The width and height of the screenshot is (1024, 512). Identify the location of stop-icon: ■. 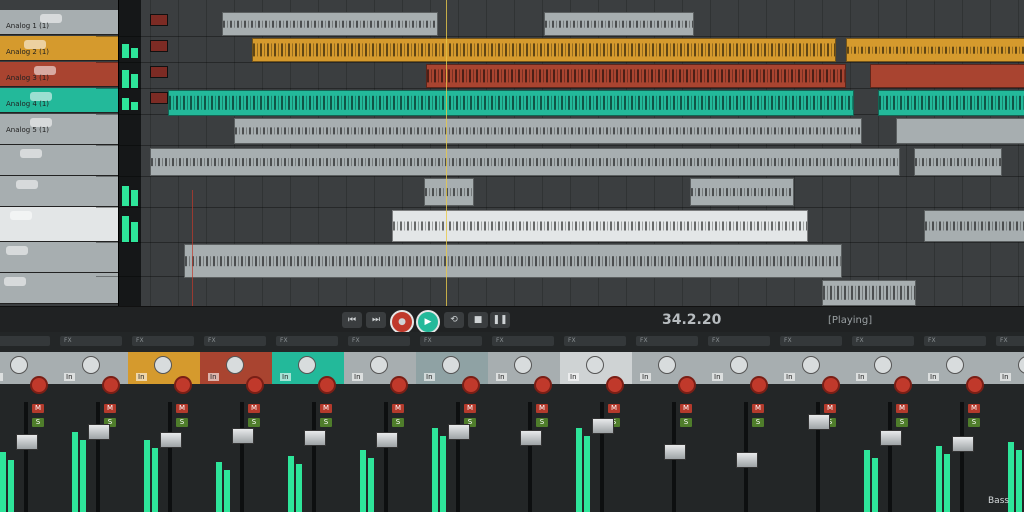
(478, 320).